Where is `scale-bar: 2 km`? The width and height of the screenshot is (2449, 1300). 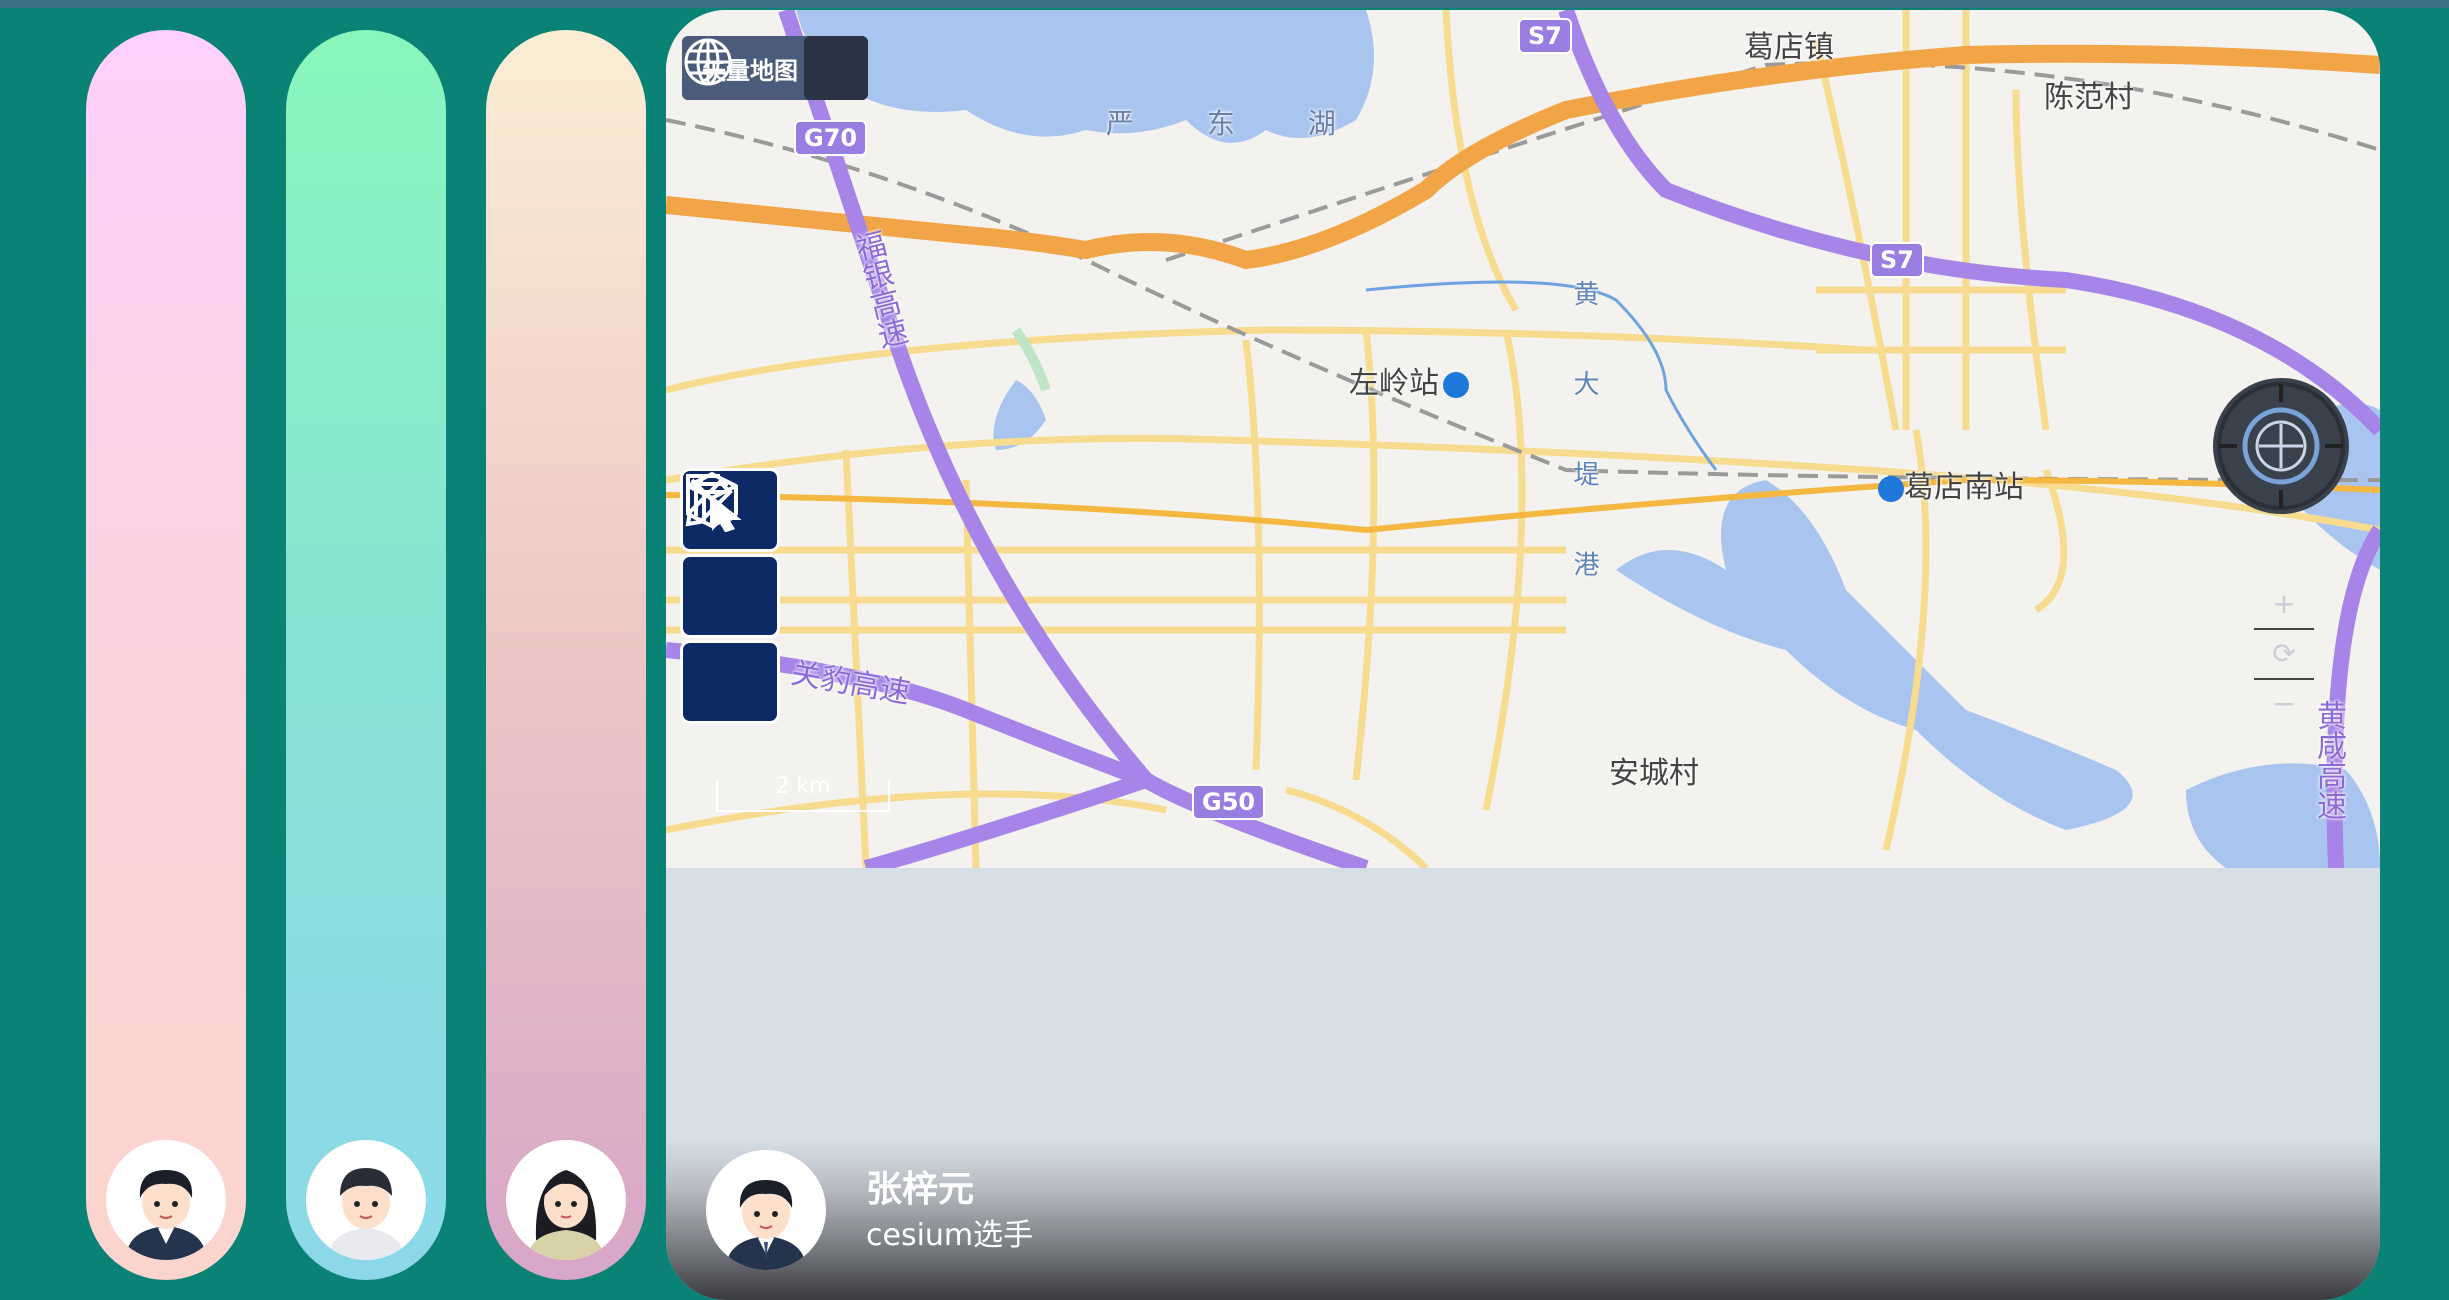
scale-bar: 2 km is located at coordinates (803, 793).